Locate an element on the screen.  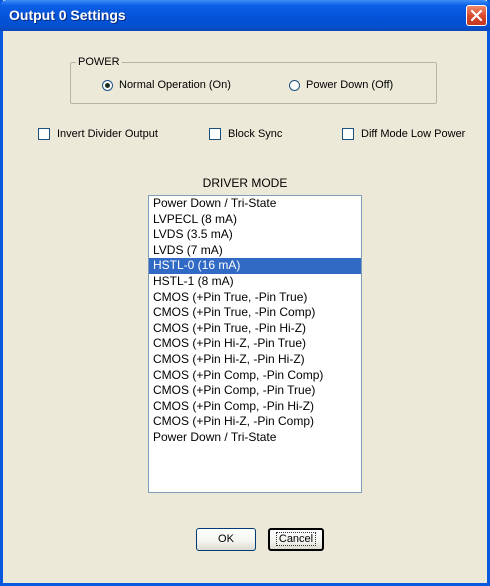
checkbox-diff-mode-low-power: Diff Mode Low Power is located at coordinates (403, 134).